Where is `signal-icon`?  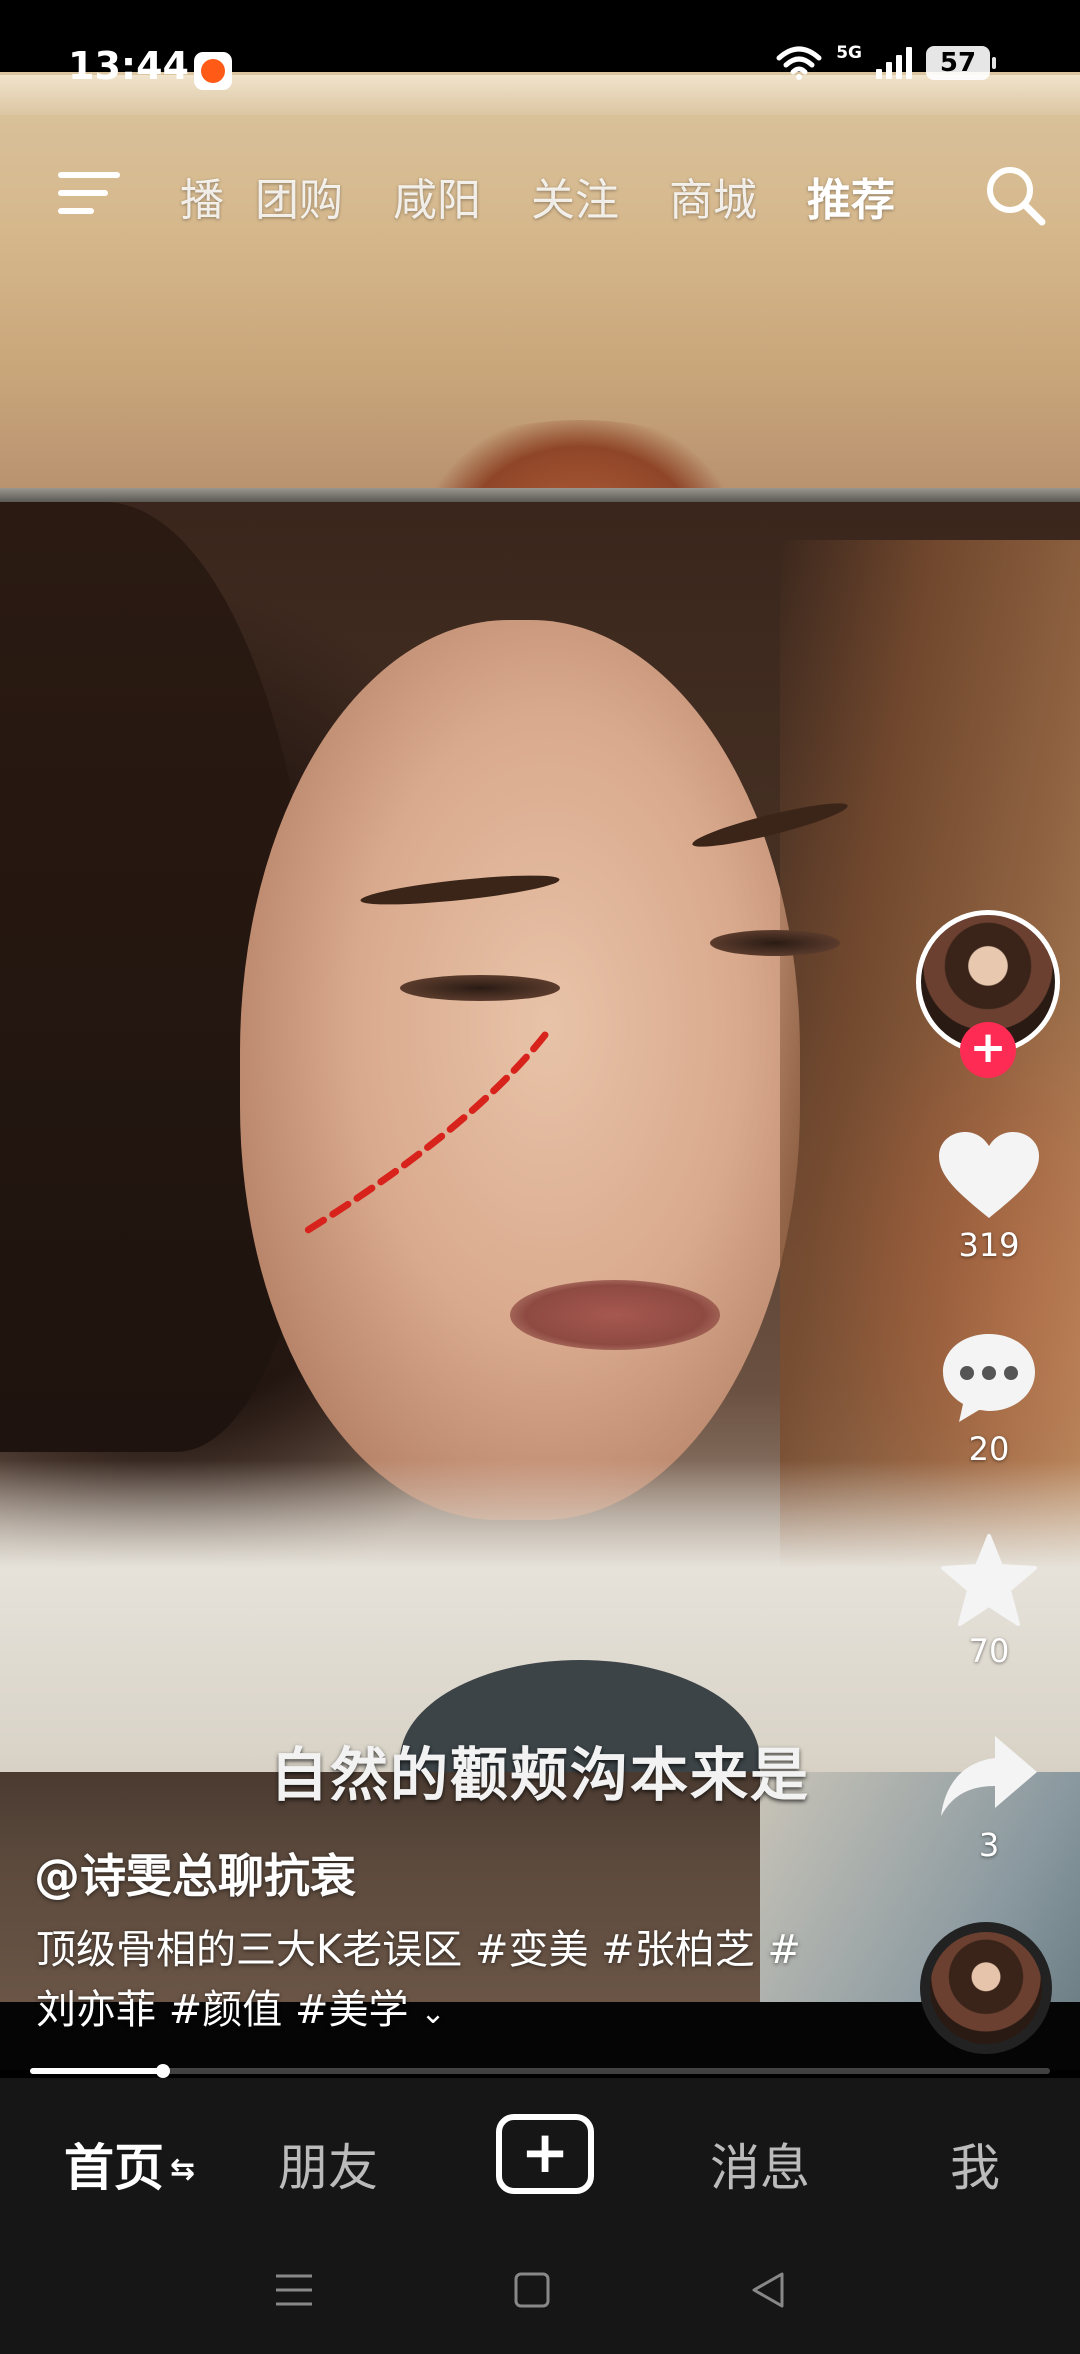
signal-icon is located at coordinates (894, 63).